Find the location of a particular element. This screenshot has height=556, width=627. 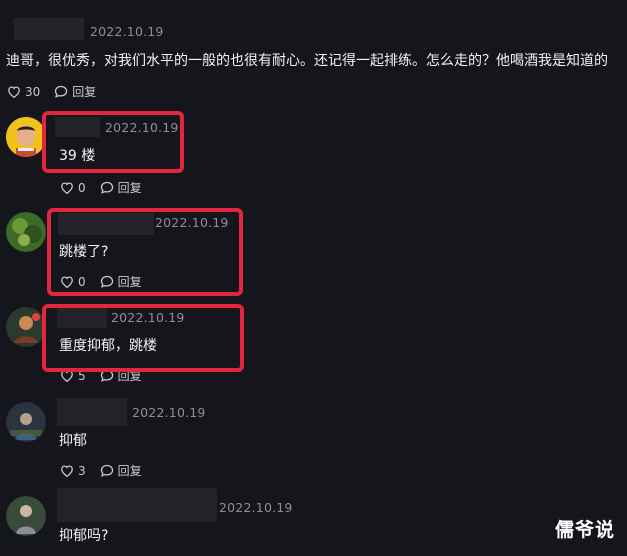

like-button: 30 is located at coordinates (23, 92).